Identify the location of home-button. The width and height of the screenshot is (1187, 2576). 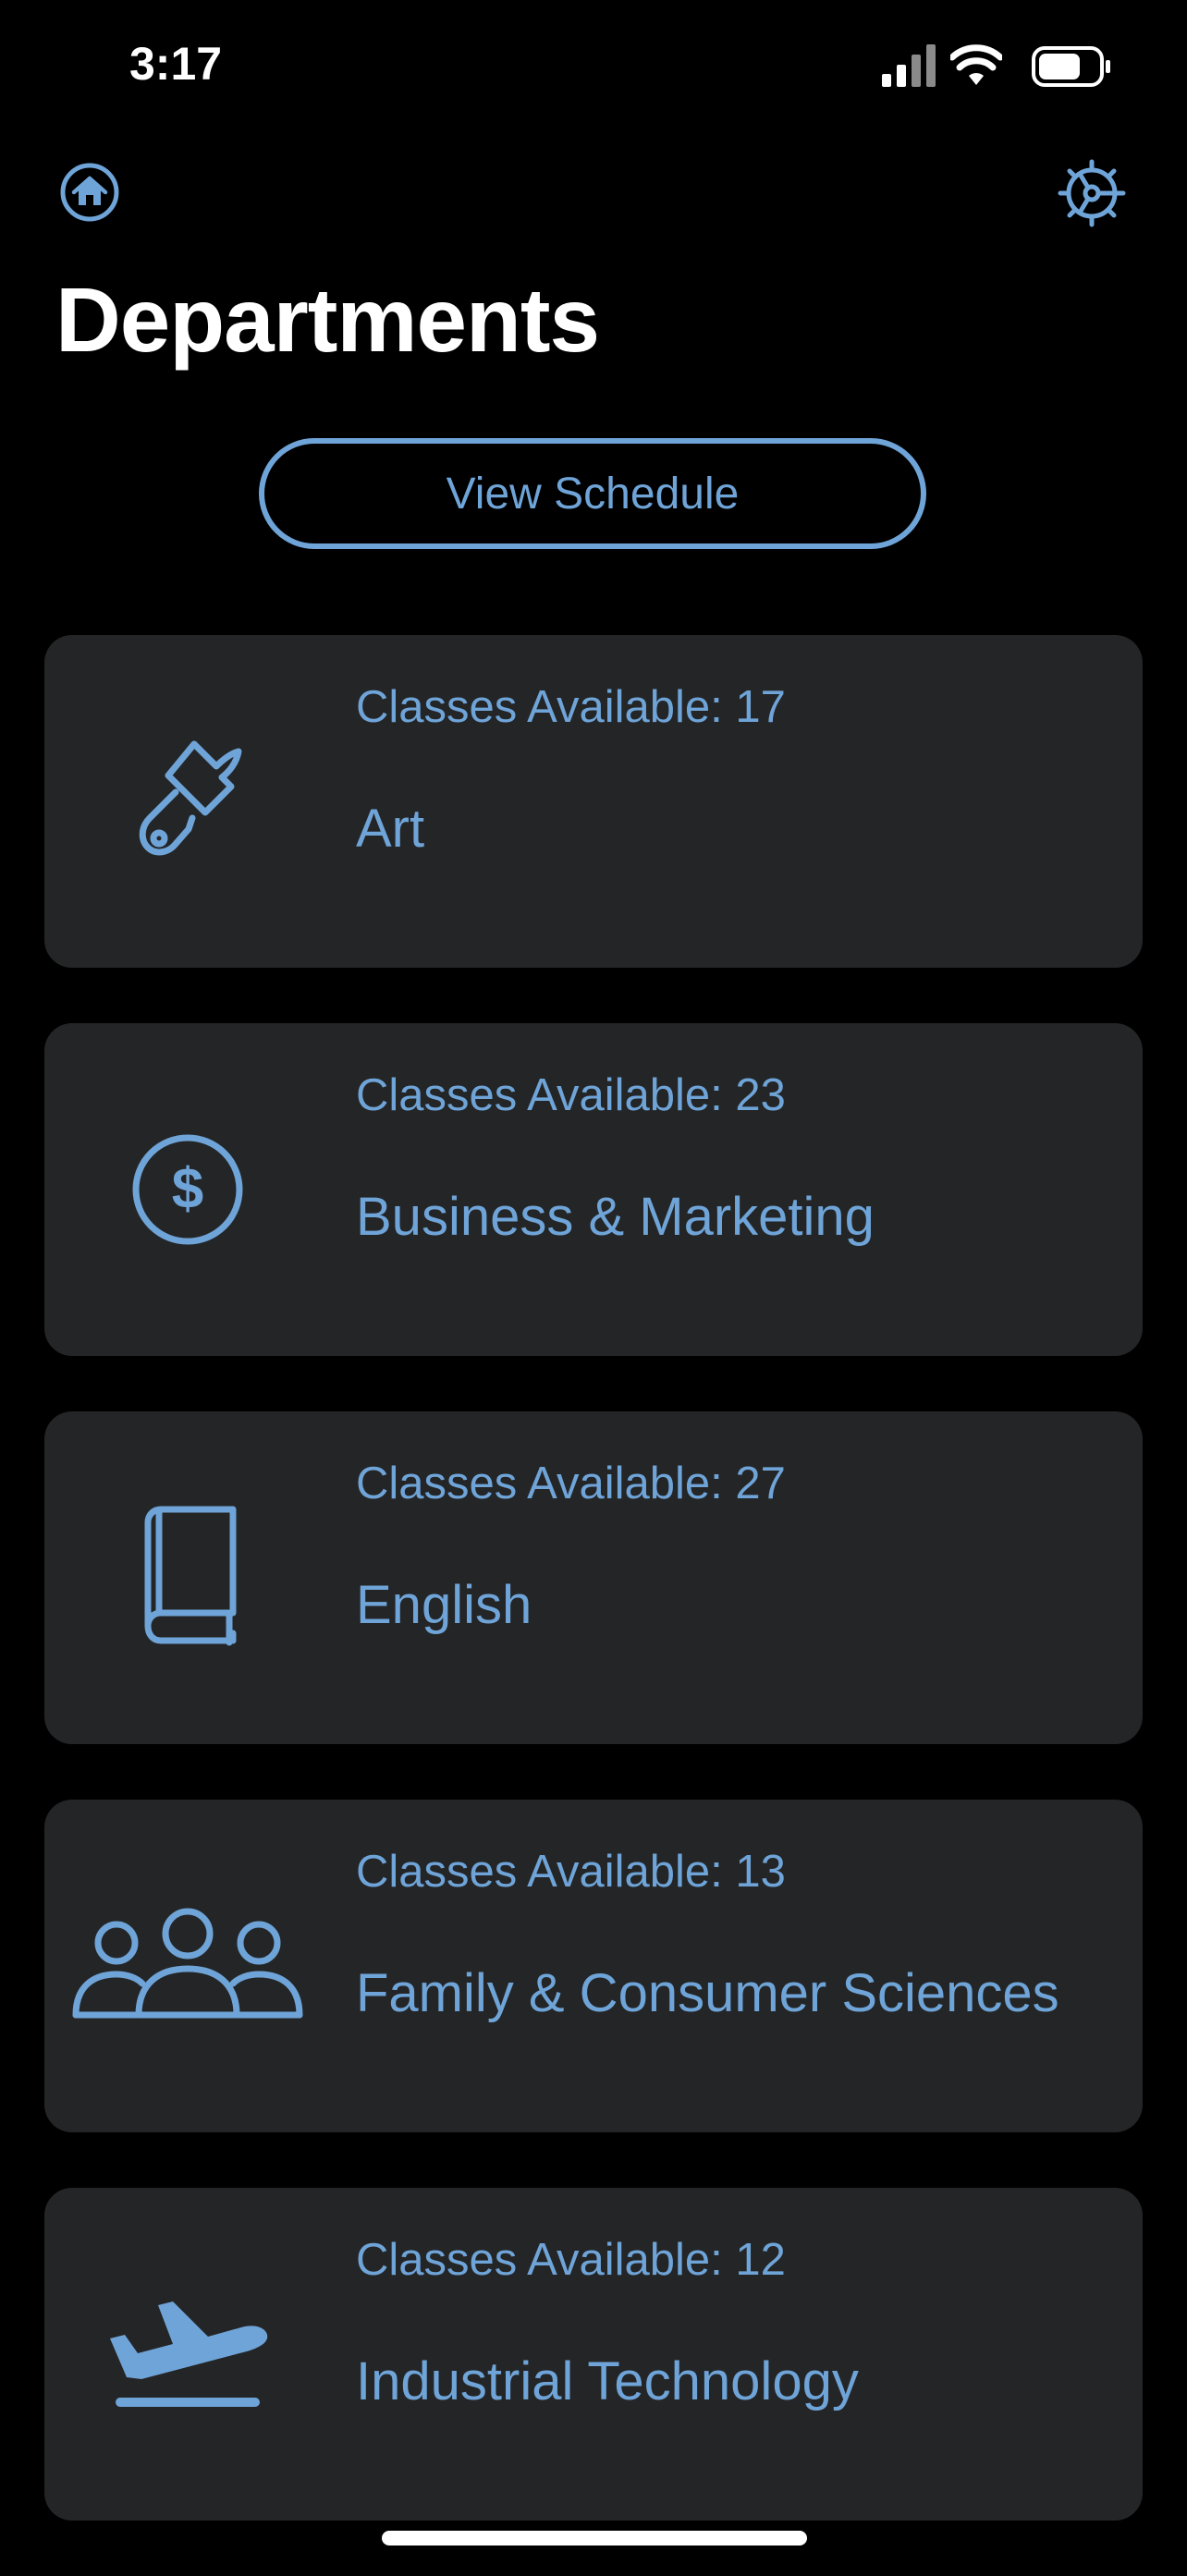
(89, 192).